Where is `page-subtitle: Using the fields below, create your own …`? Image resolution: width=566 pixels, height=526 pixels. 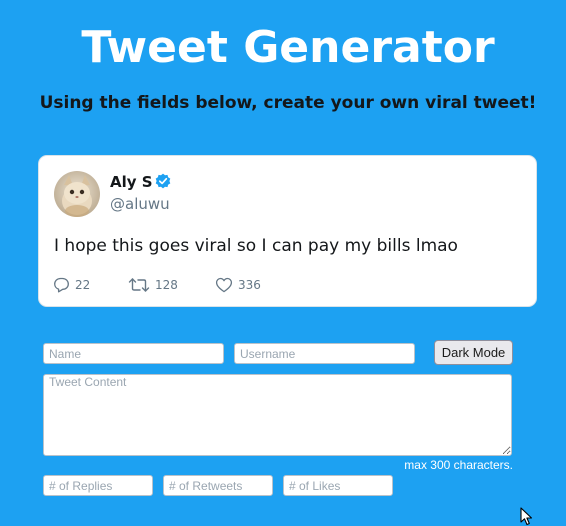 page-subtitle: Using the fields below, create your own … is located at coordinates (288, 103).